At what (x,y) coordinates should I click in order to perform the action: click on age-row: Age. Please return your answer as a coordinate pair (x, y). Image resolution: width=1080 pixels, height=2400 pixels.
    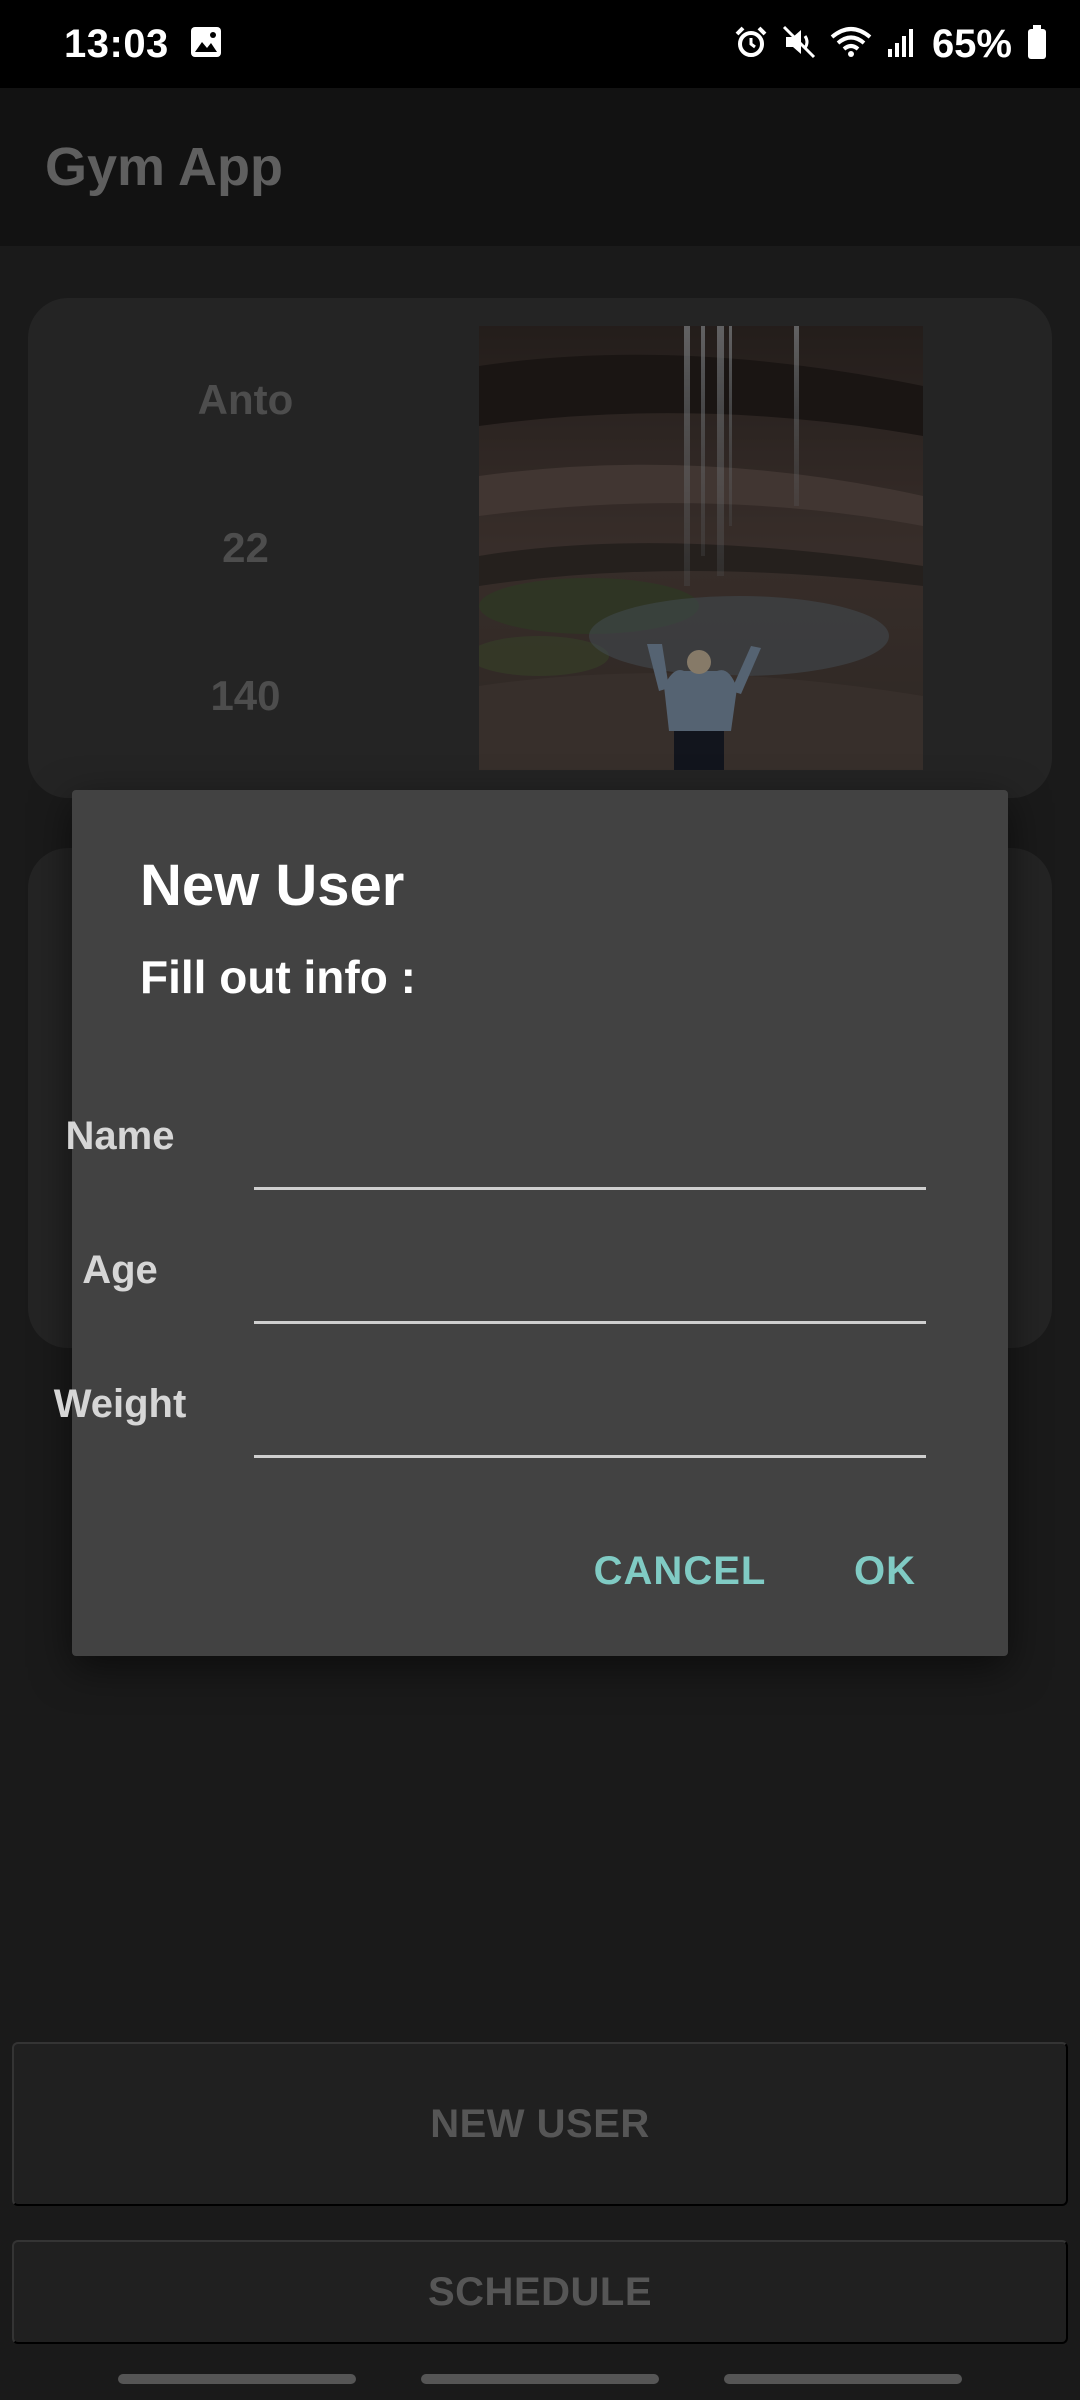
    Looking at the image, I should click on (468, 1283).